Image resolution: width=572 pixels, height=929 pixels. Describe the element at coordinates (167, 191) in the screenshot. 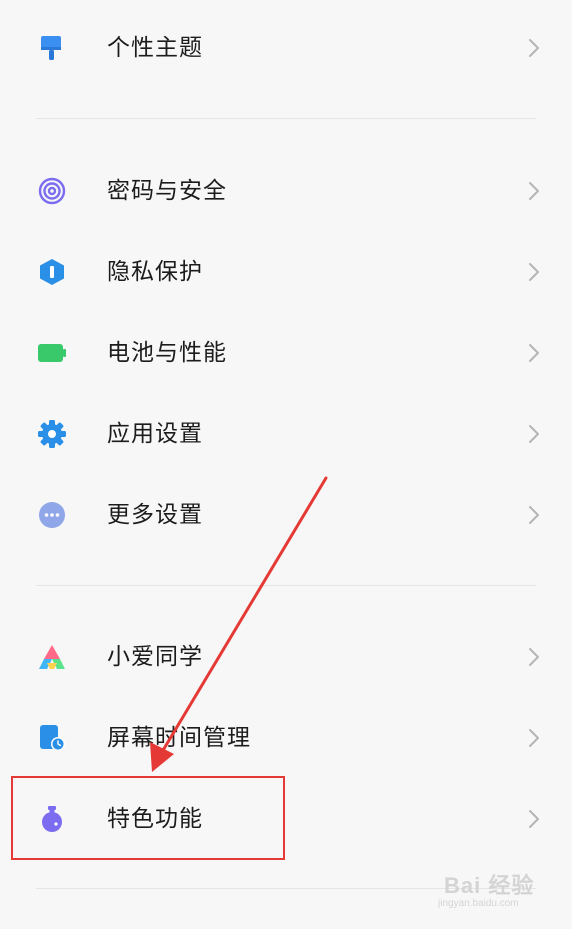

I see `settings-item-label: 密码与安全` at that location.